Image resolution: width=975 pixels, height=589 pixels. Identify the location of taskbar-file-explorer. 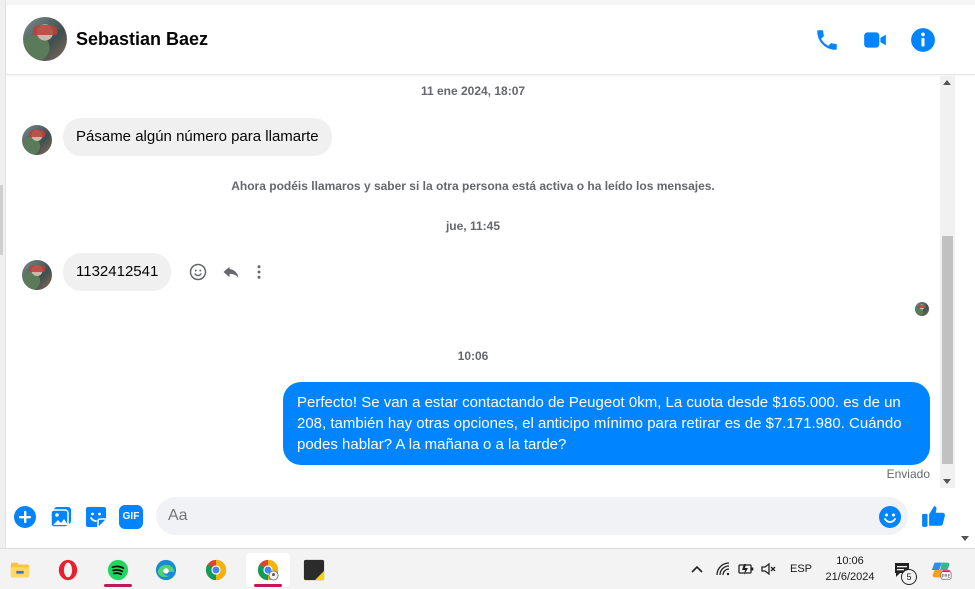
(20, 570).